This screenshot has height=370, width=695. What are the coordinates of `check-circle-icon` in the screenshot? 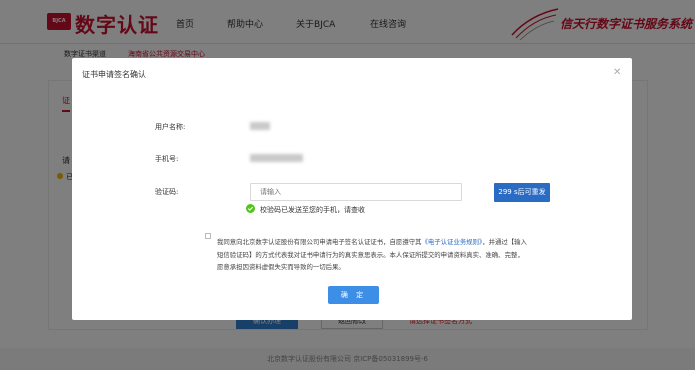 It's located at (250, 208).